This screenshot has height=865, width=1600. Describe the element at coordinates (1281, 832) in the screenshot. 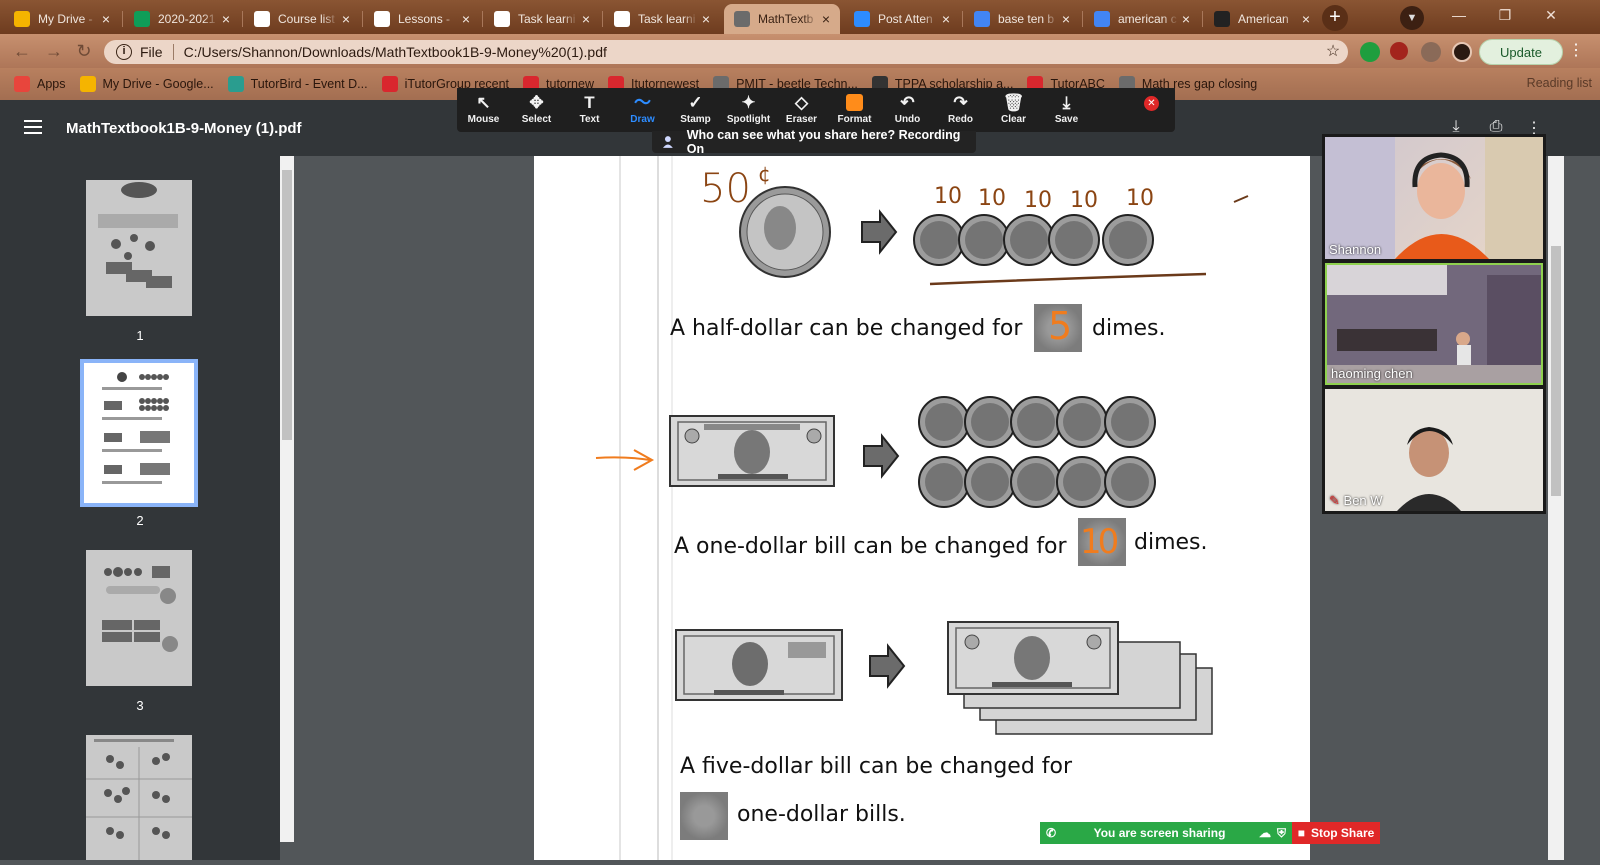

I see `shield-icon: ⛨` at that location.